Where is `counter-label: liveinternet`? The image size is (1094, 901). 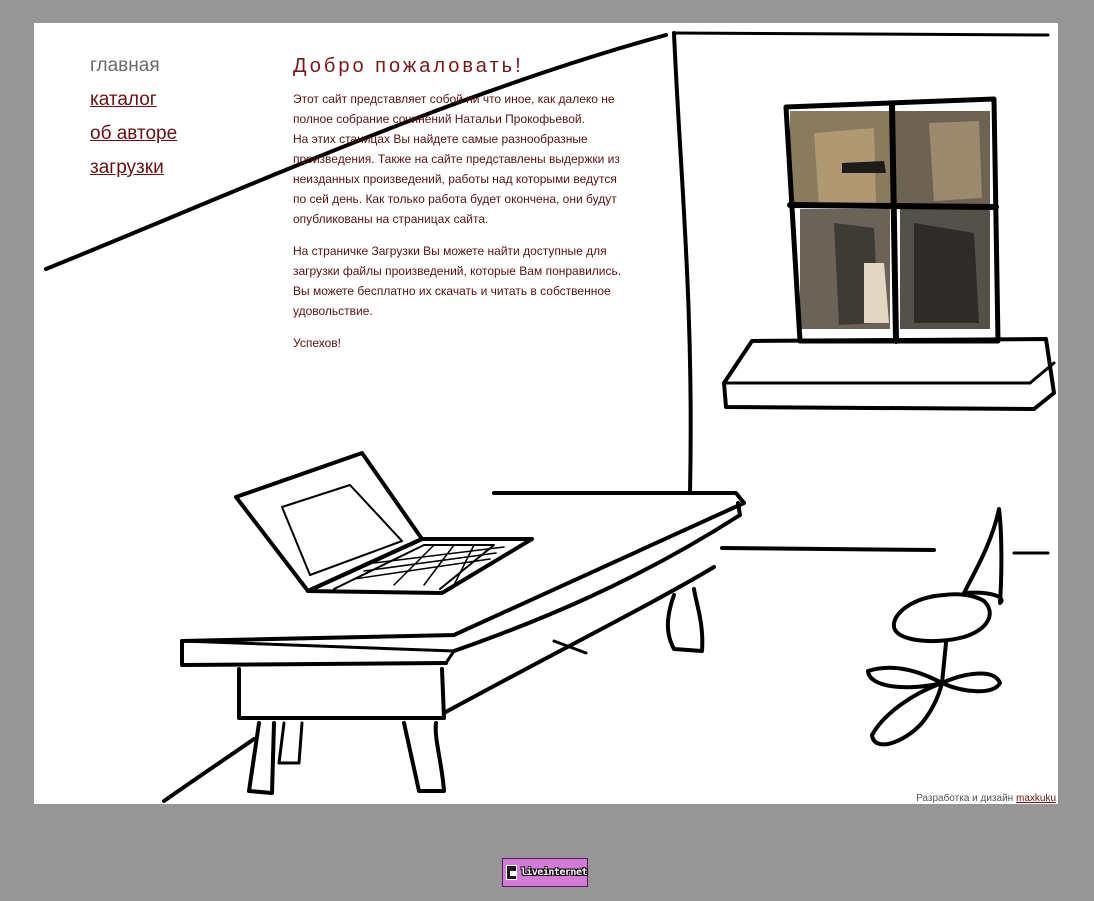 counter-label: liveinternet is located at coordinates (554, 872).